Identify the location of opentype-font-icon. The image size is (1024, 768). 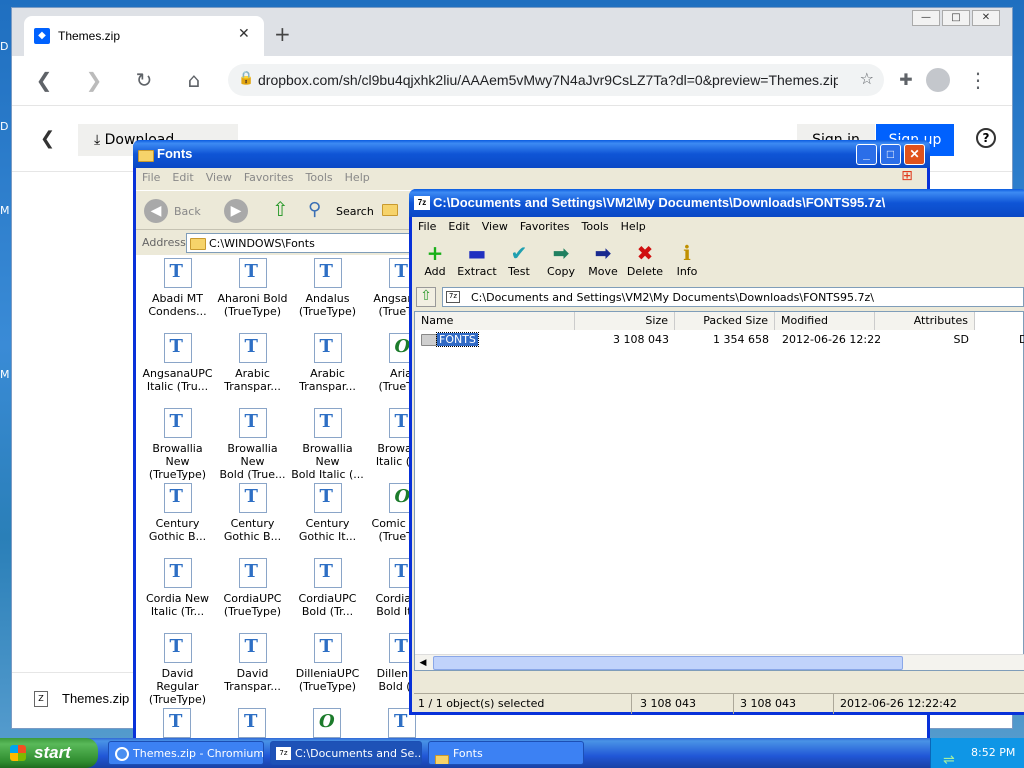
(327, 723).